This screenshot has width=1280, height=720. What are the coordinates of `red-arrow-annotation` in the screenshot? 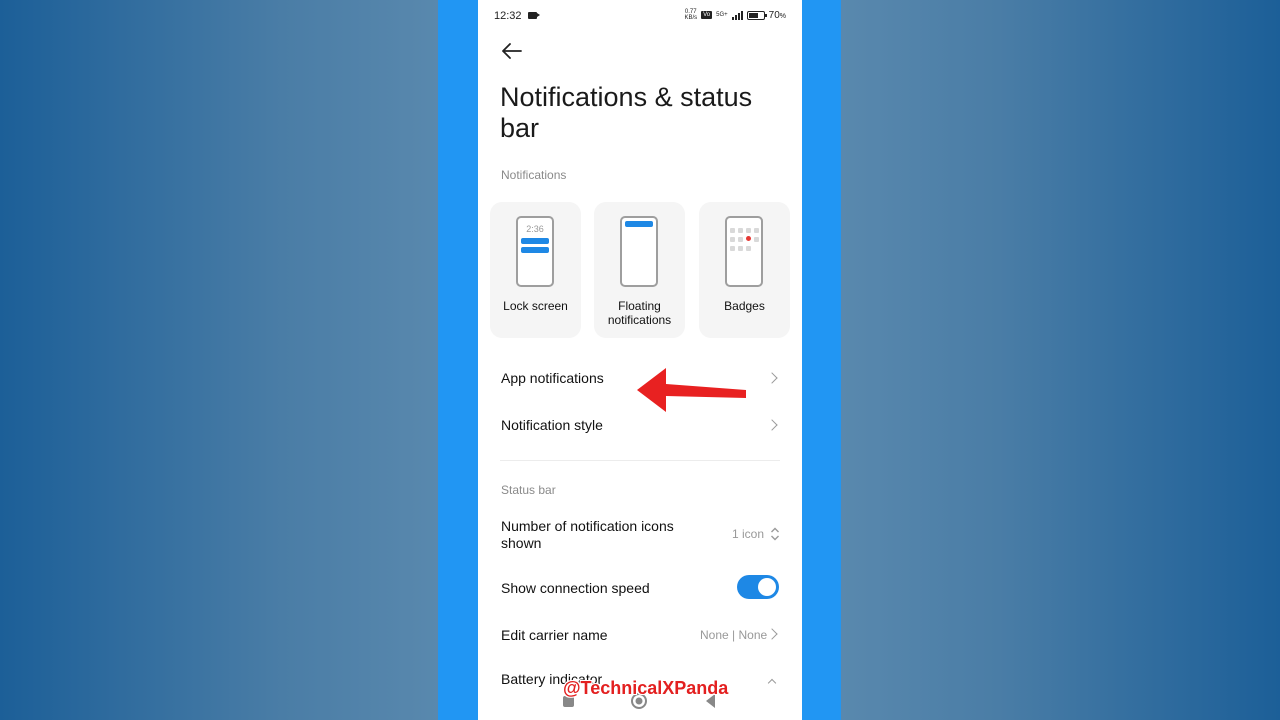 It's located at (691, 390).